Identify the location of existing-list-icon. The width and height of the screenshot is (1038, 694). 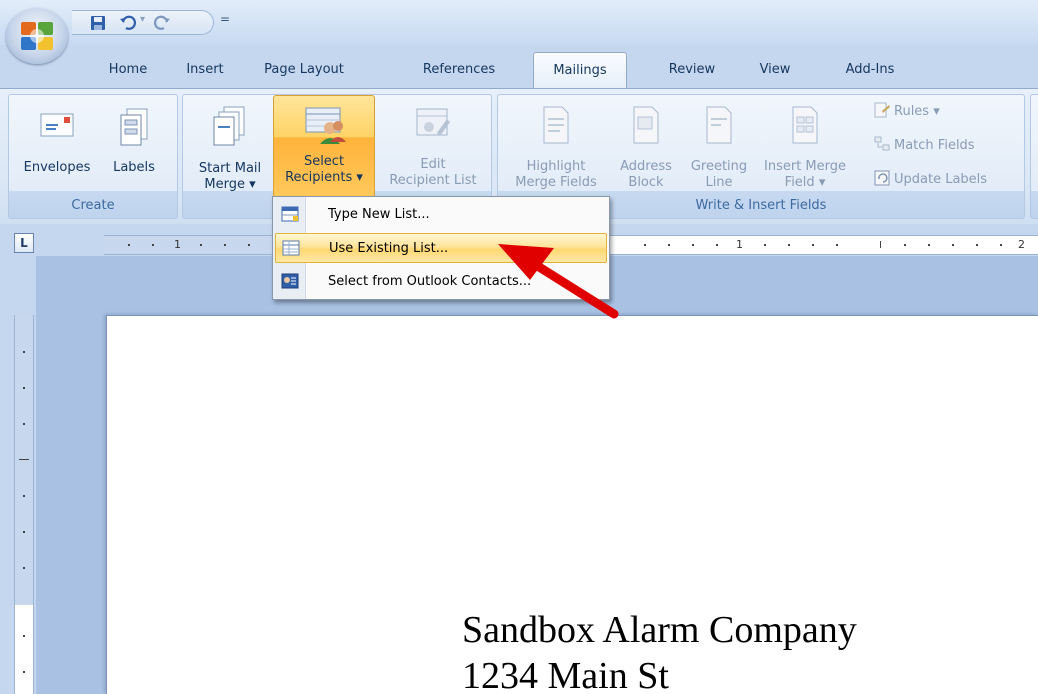
(291, 248).